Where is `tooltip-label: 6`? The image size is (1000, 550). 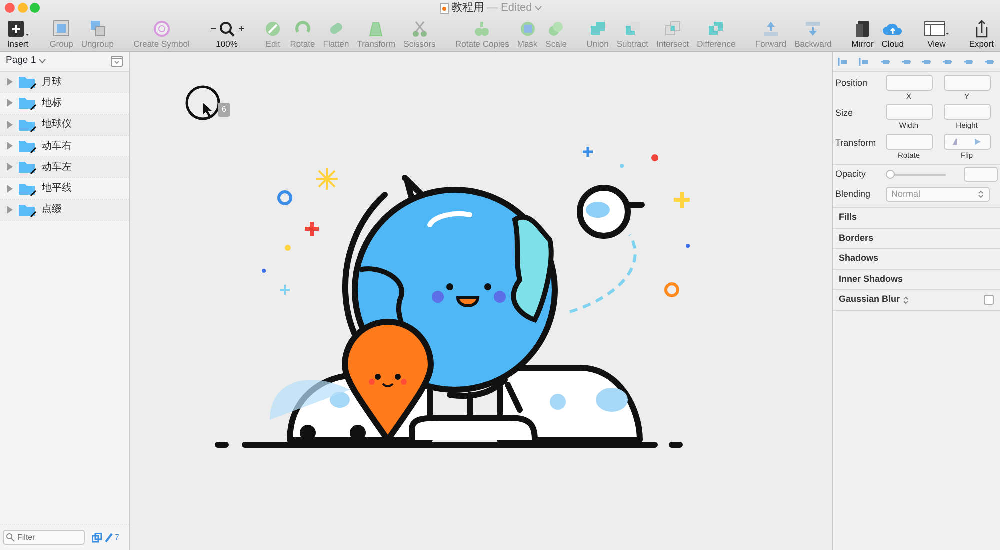
tooltip-label: 6 is located at coordinates (224, 110).